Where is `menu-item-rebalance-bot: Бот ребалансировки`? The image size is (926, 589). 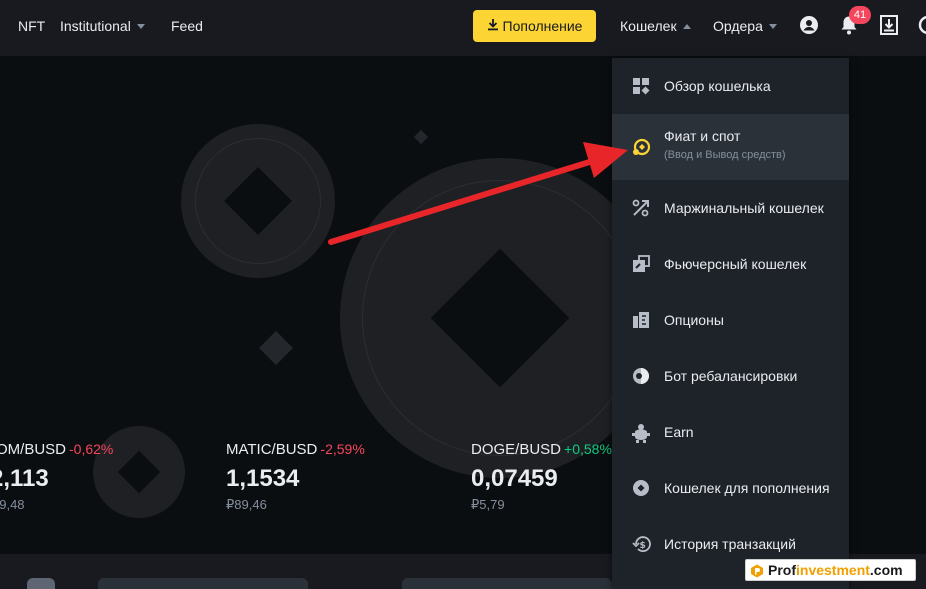 menu-item-rebalance-bot: Бот ребалансировки is located at coordinates (730, 376).